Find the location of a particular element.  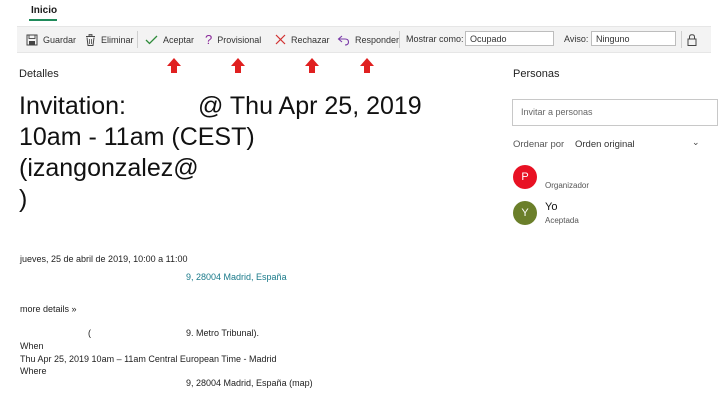

body-label: When is located at coordinates (32, 346).